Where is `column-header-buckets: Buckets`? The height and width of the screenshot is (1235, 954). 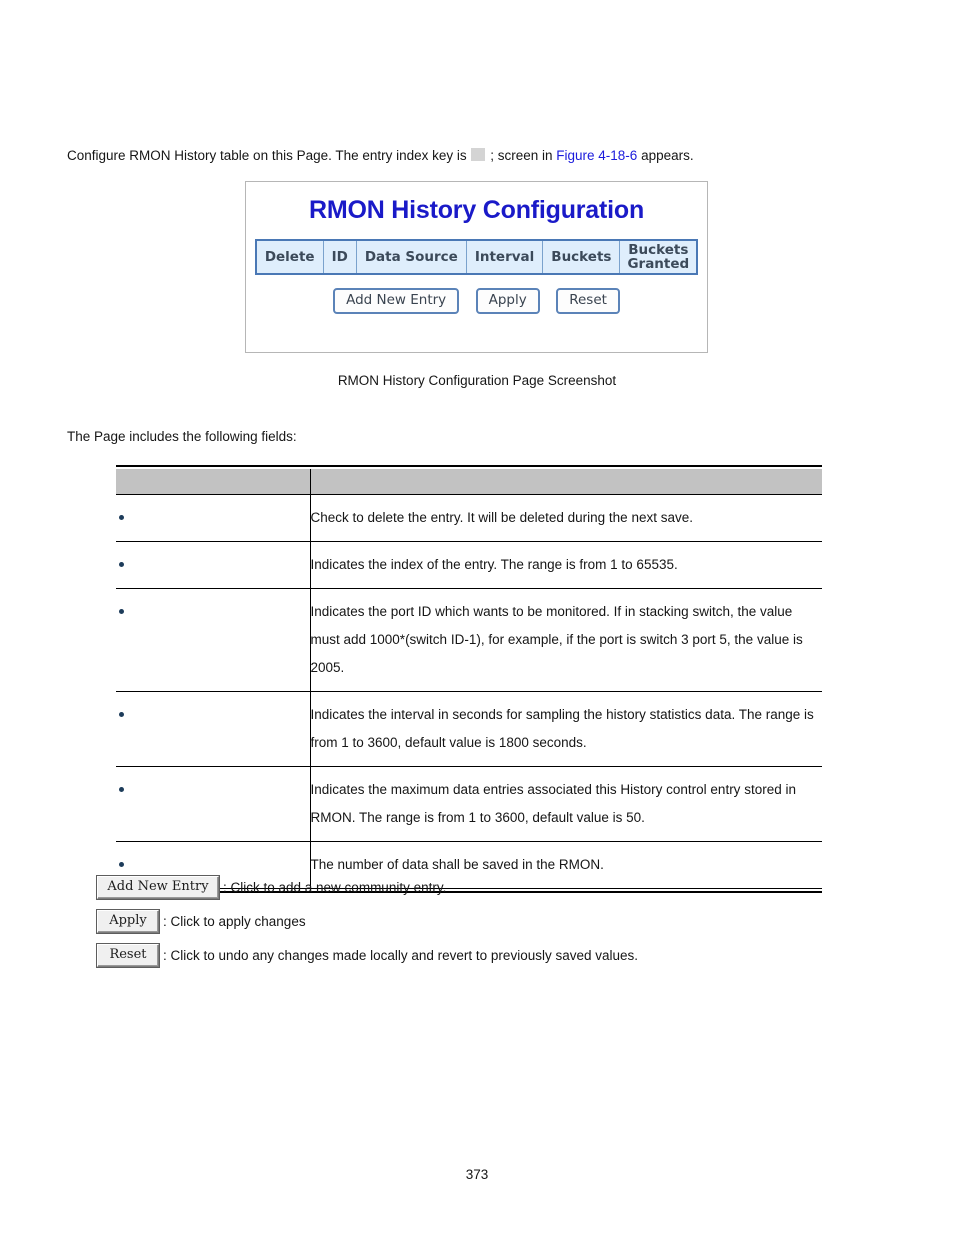 column-header-buckets: Buckets is located at coordinates (581, 257).